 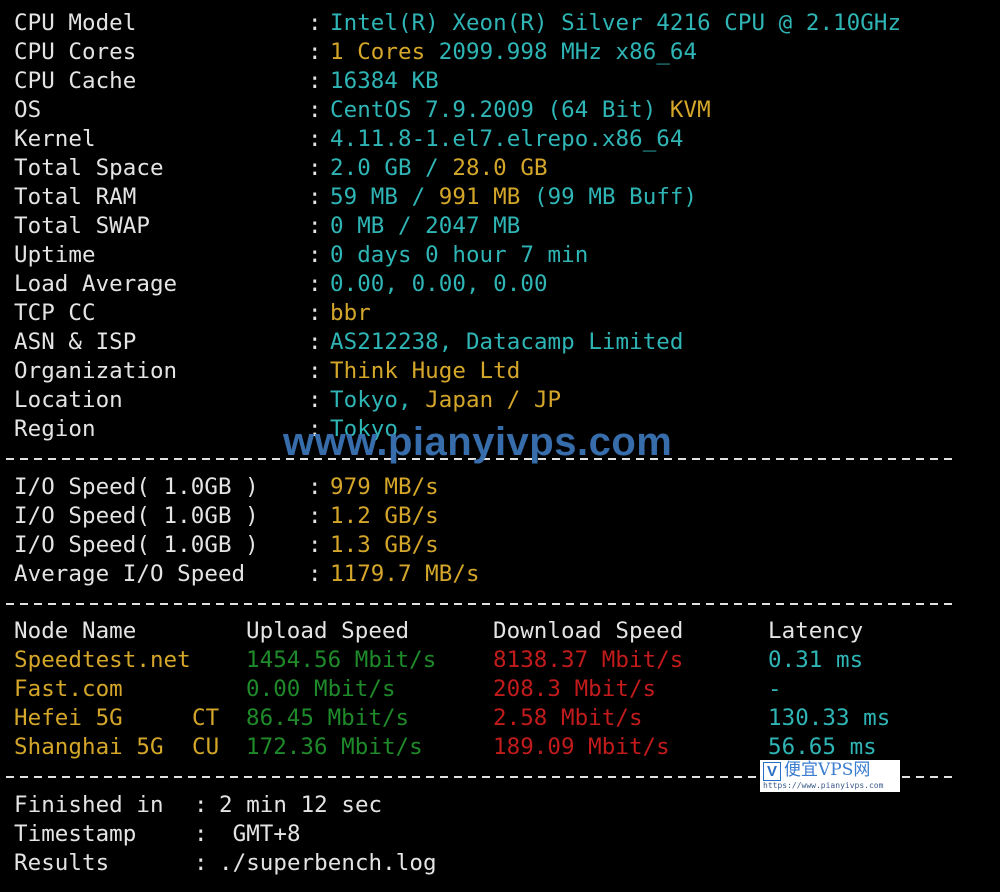 I want to click on info-value-part: 0 days 0 hour 7 min, so click(x=459, y=255).